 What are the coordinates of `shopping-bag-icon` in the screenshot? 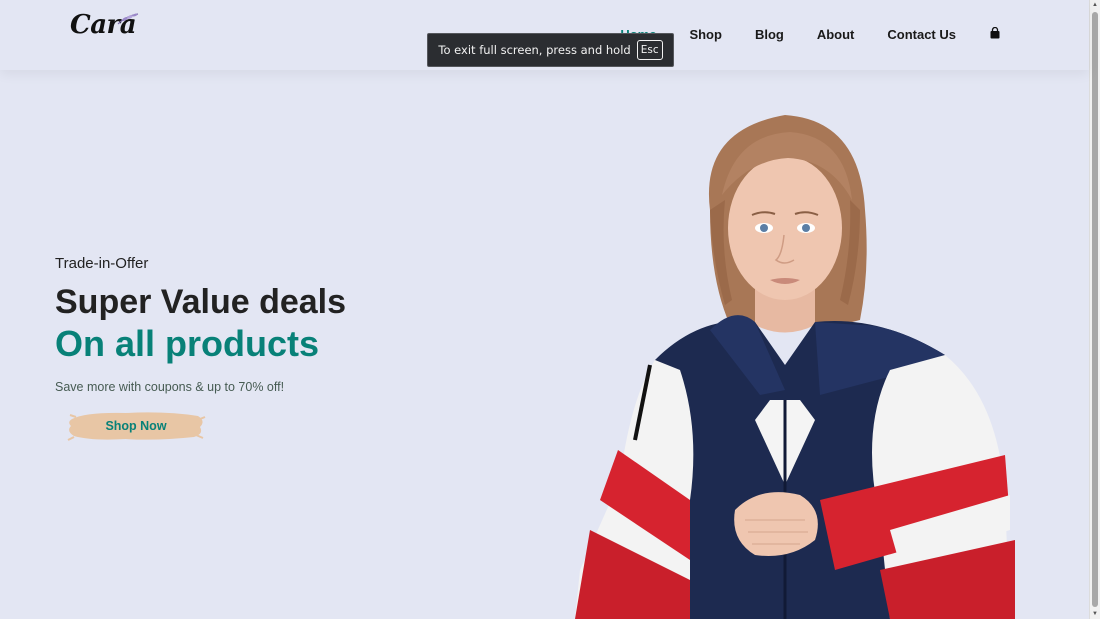 It's located at (995, 33).